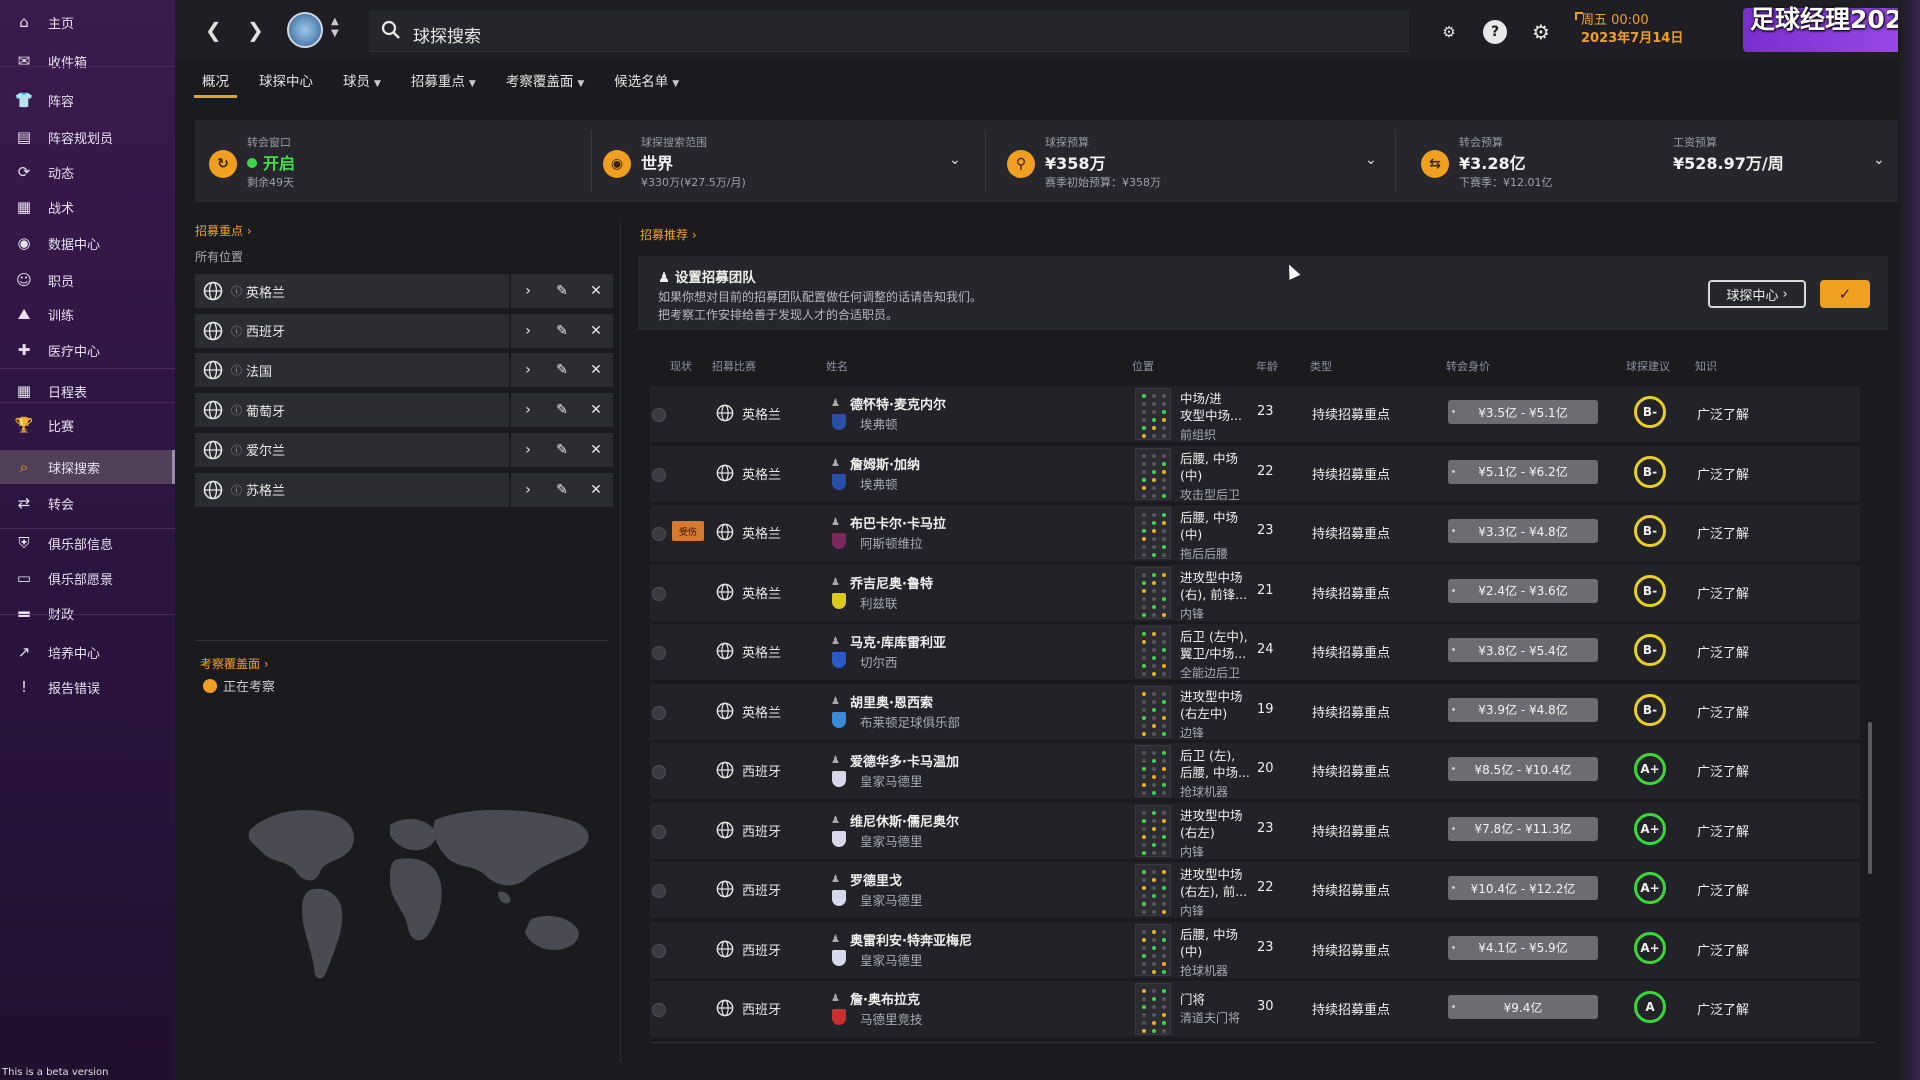  Describe the element at coordinates (87, 467) in the screenshot. I see `sidebar-item: ⌕ 球探搜索` at that location.